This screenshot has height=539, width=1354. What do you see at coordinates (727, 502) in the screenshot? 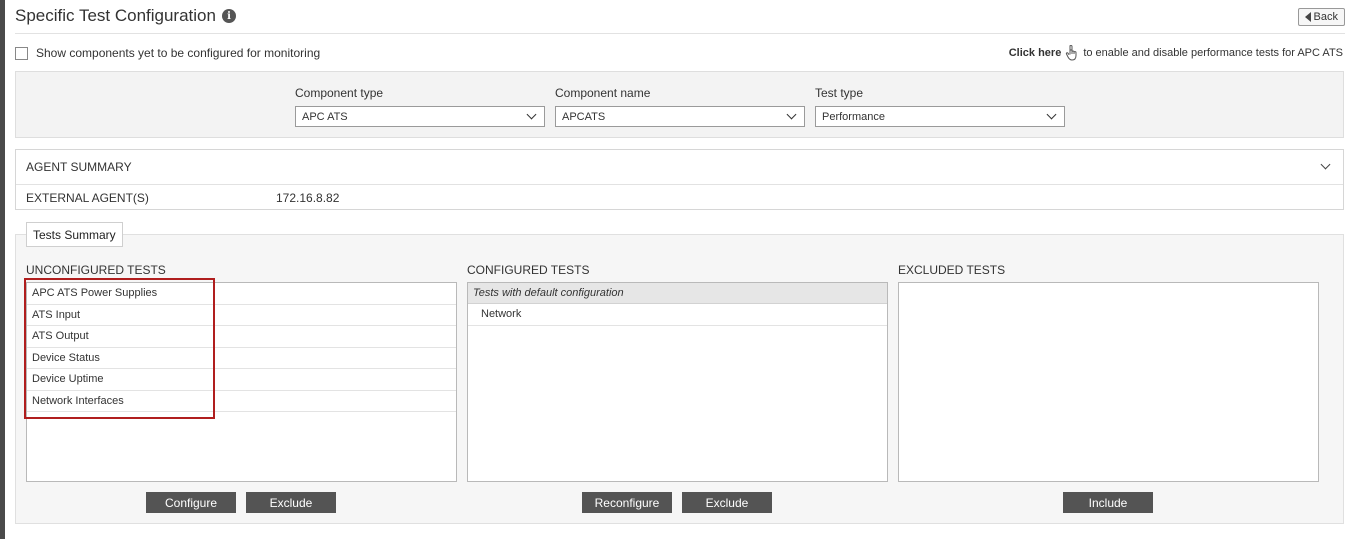
I see `exclude-configured-button: Exclude` at bounding box center [727, 502].